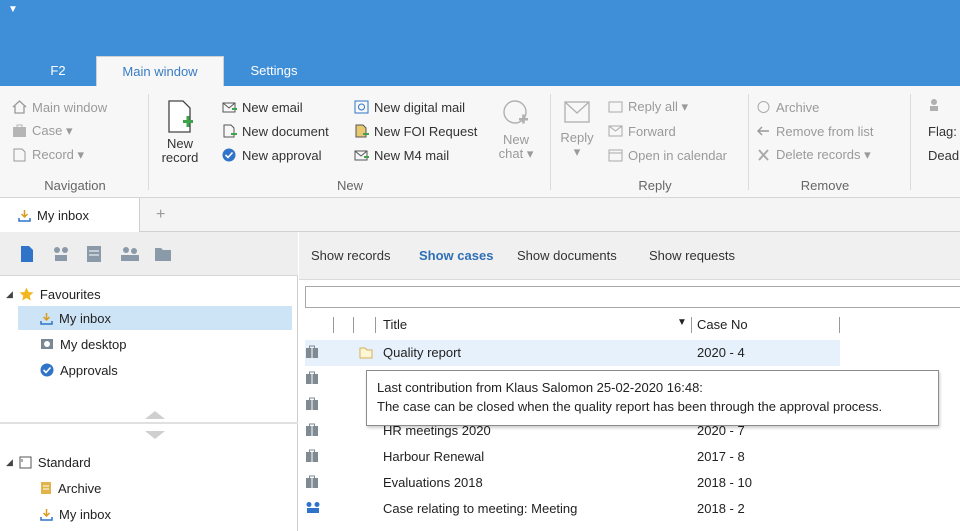 The image size is (960, 531). I want to click on ribbon-tab-strip: F2 Main window Settings, so click(480, 71).